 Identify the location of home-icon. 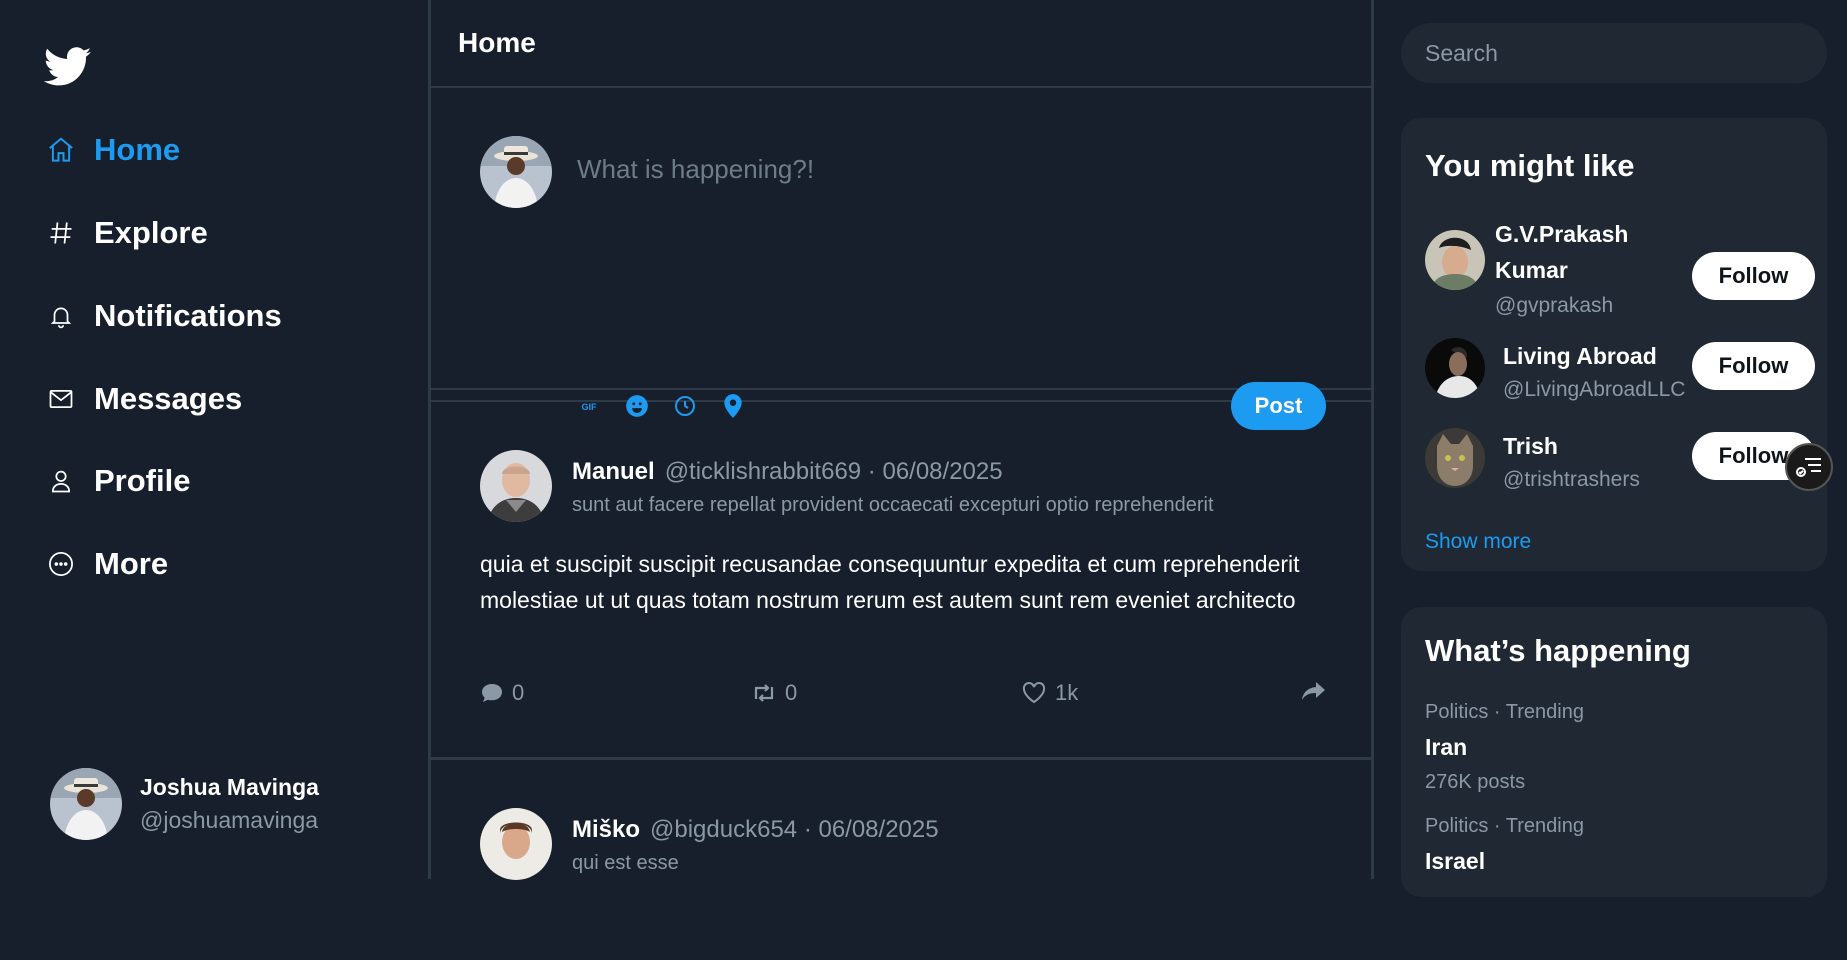
(61, 150).